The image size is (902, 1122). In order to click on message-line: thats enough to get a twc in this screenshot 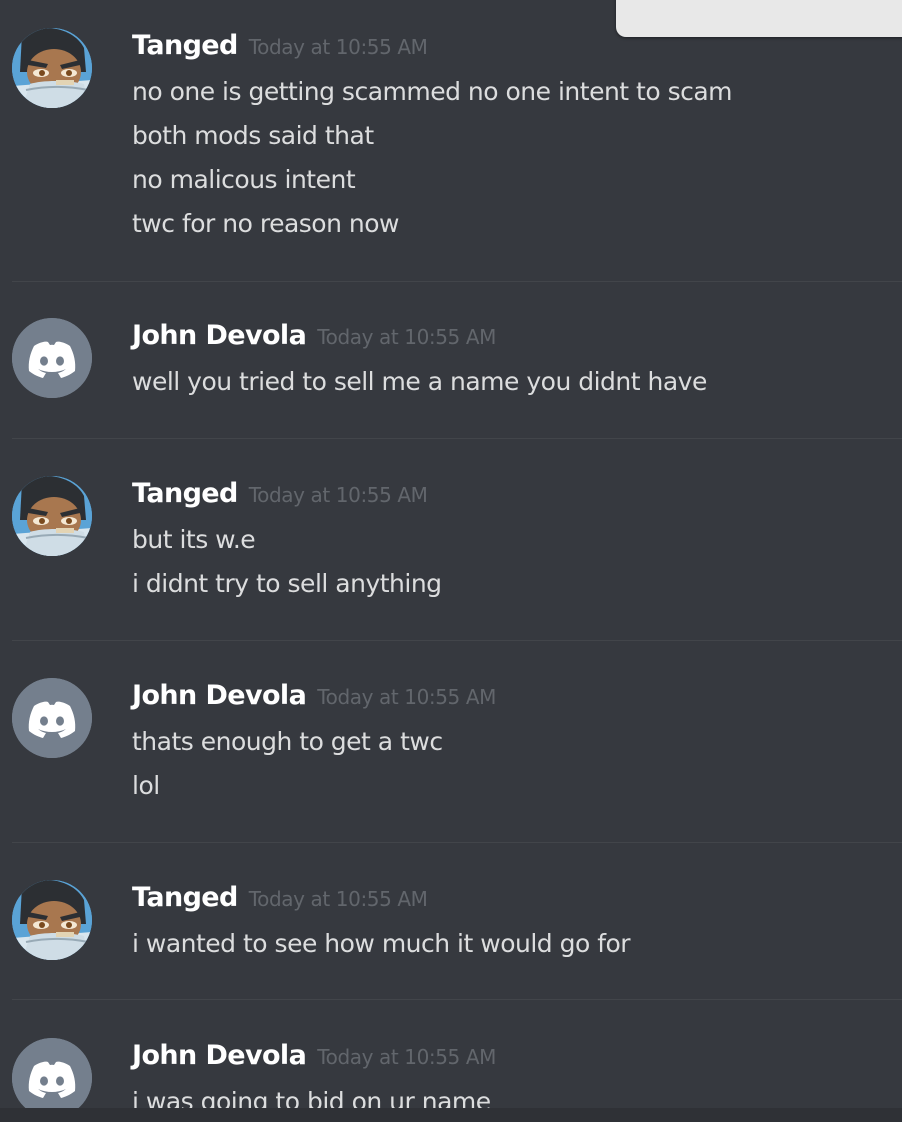, I will do `click(287, 741)`.